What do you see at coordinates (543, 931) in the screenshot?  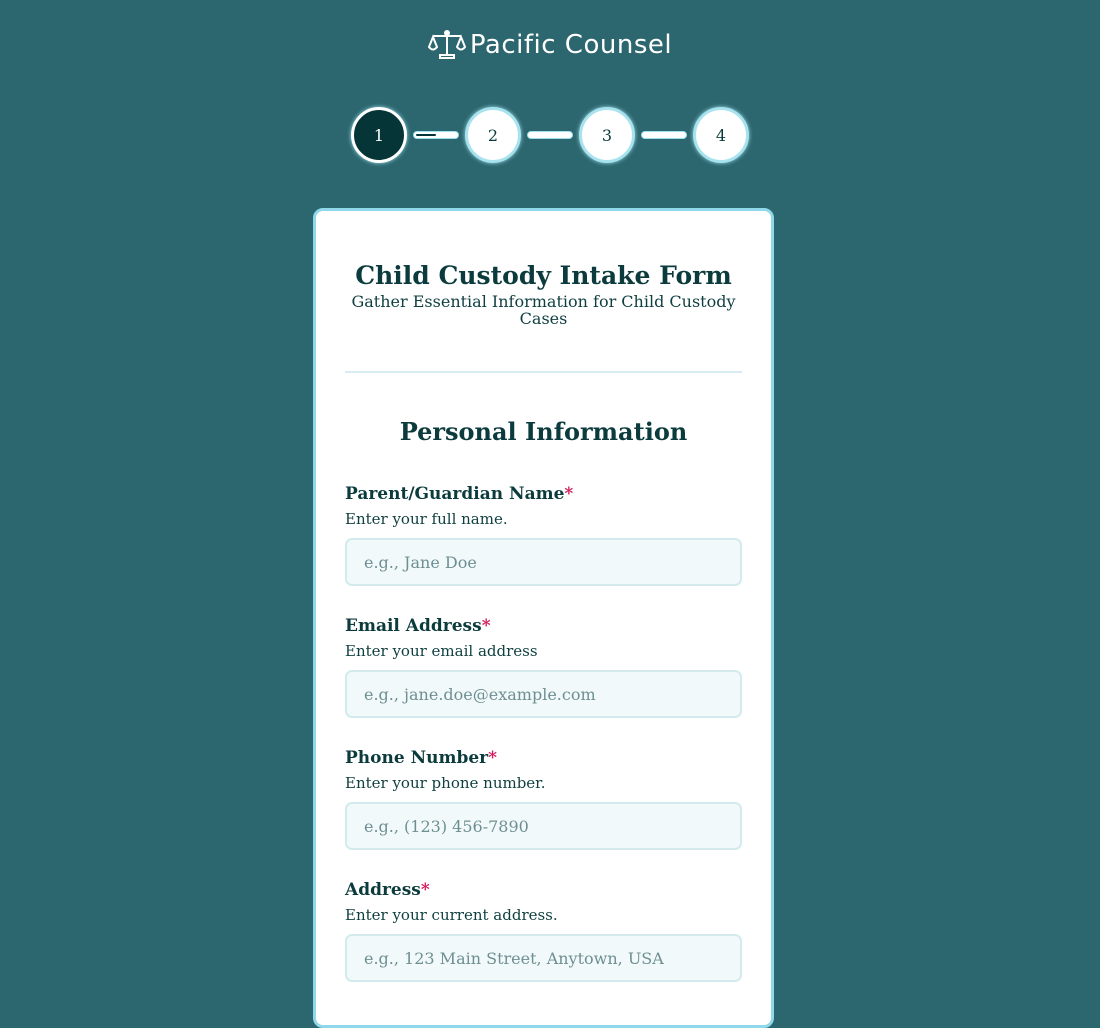 I see `field-address: Address* Enter your current address.` at bounding box center [543, 931].